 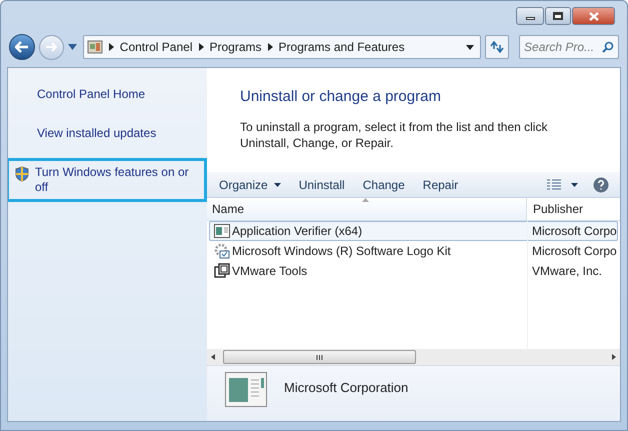 What do you see at coordinates (107, 133) in the screenshot?
I see `sidebar-link: View installed updates` at bounding box center [107, 133].